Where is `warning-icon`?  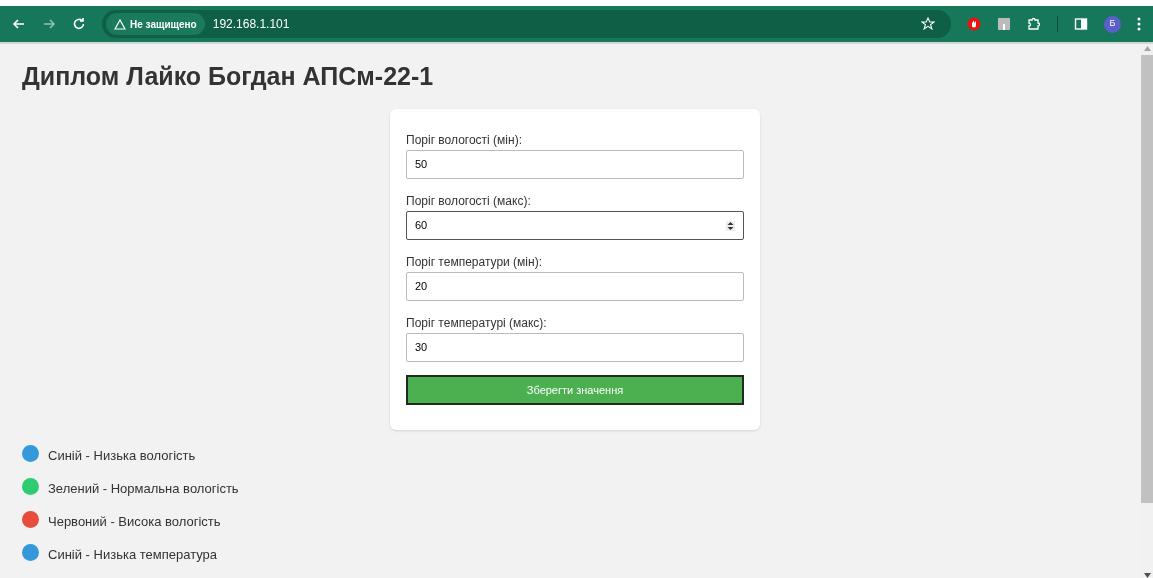
warning-icon is located at coordinates (120, 24).